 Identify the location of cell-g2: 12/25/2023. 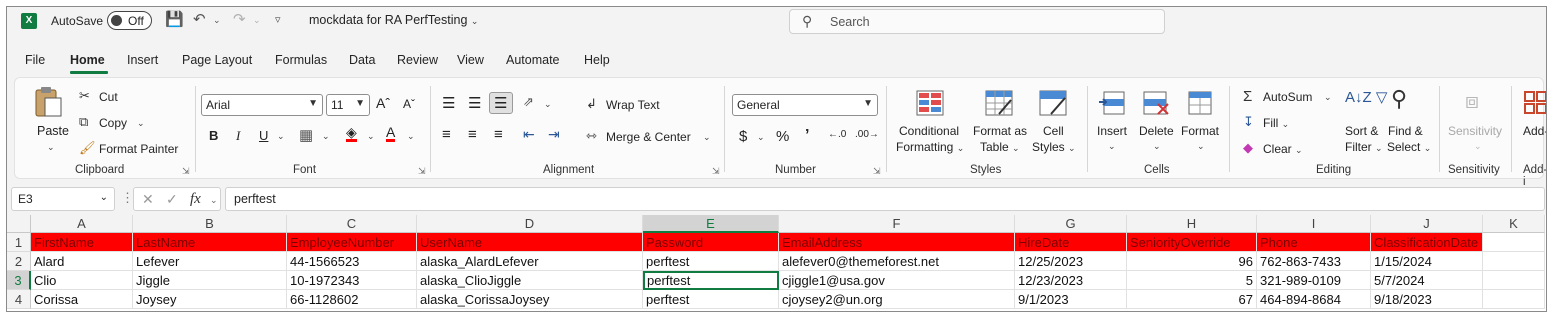
(1071, 261).